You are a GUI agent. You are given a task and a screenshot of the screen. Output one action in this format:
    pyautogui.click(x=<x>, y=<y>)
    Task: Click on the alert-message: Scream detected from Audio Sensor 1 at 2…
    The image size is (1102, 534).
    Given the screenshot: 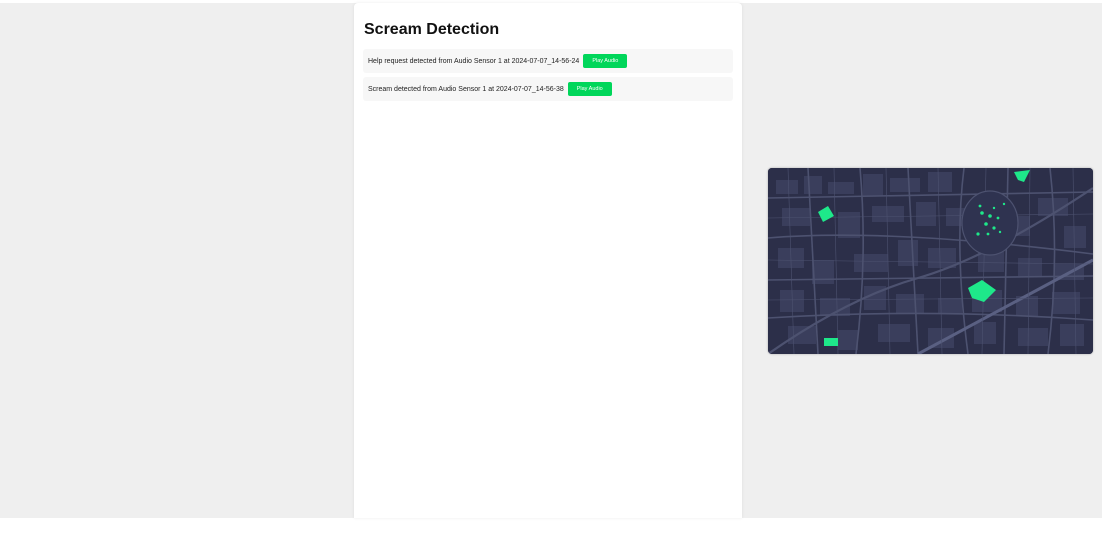 What is the action you would take?
    pyautogui.click(x=466, y=89)
    